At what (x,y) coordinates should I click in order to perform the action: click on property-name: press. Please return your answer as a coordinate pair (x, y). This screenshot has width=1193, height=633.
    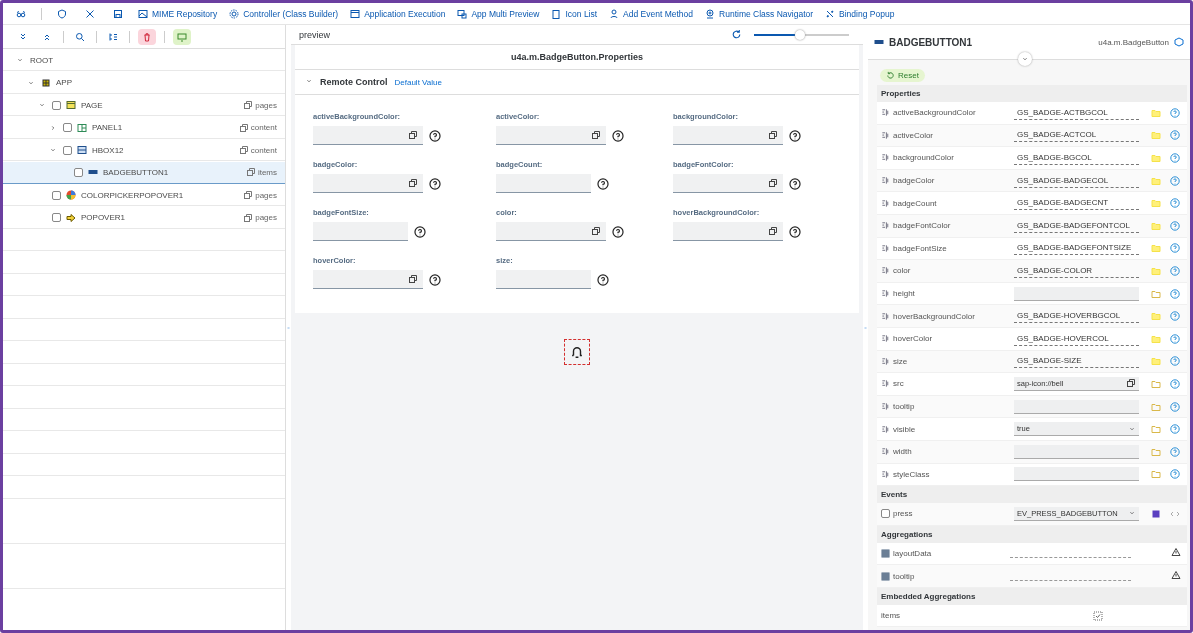
    Looking at the image, I should click on (903, 514).